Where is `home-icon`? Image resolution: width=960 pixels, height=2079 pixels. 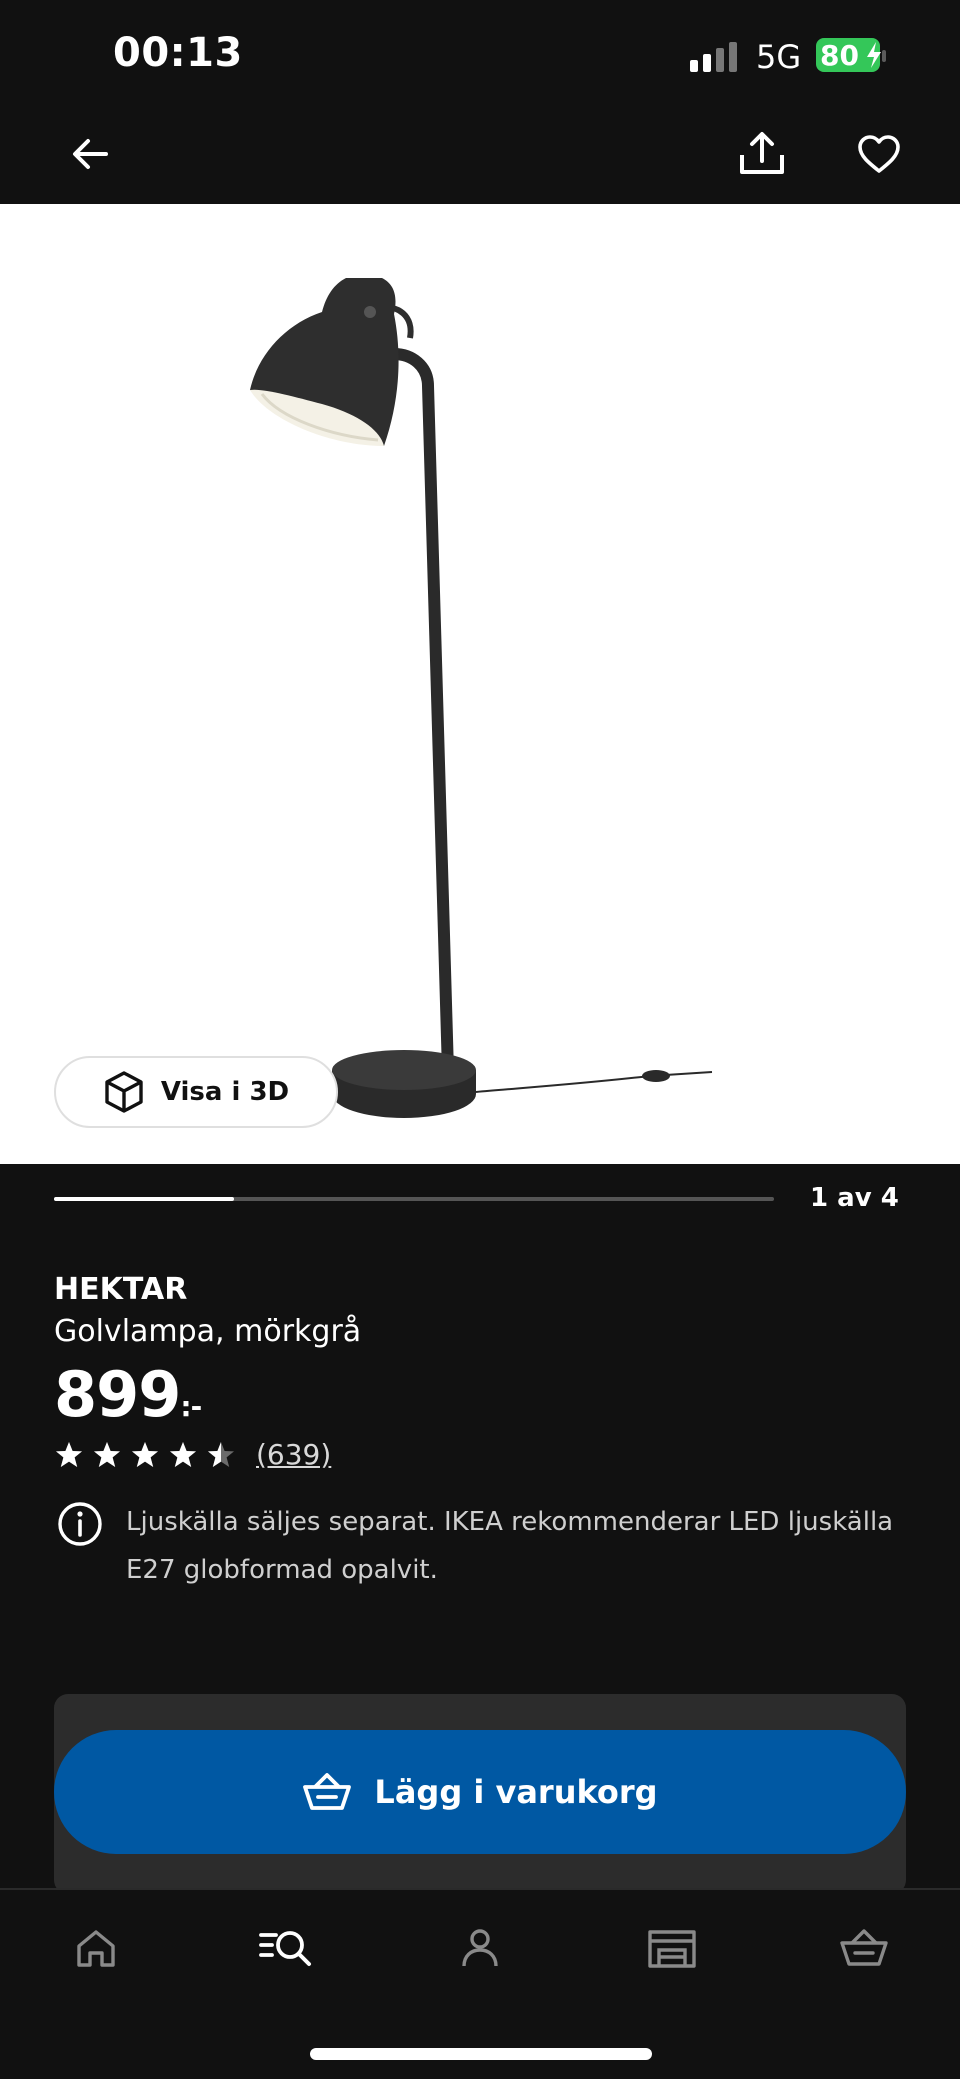
home-icon is located at coordinates (96, 1948).